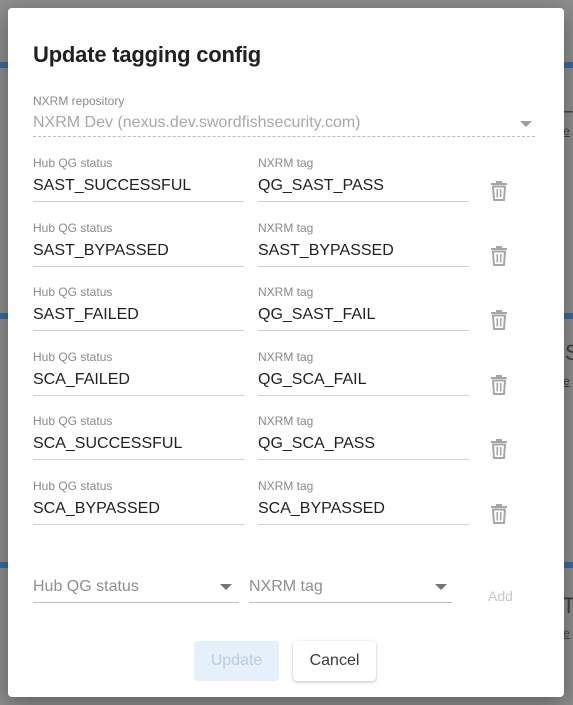  Describe the element at coordinates (500, 596) in the screenshot. I see `add-mapping-button: Add` at that location.